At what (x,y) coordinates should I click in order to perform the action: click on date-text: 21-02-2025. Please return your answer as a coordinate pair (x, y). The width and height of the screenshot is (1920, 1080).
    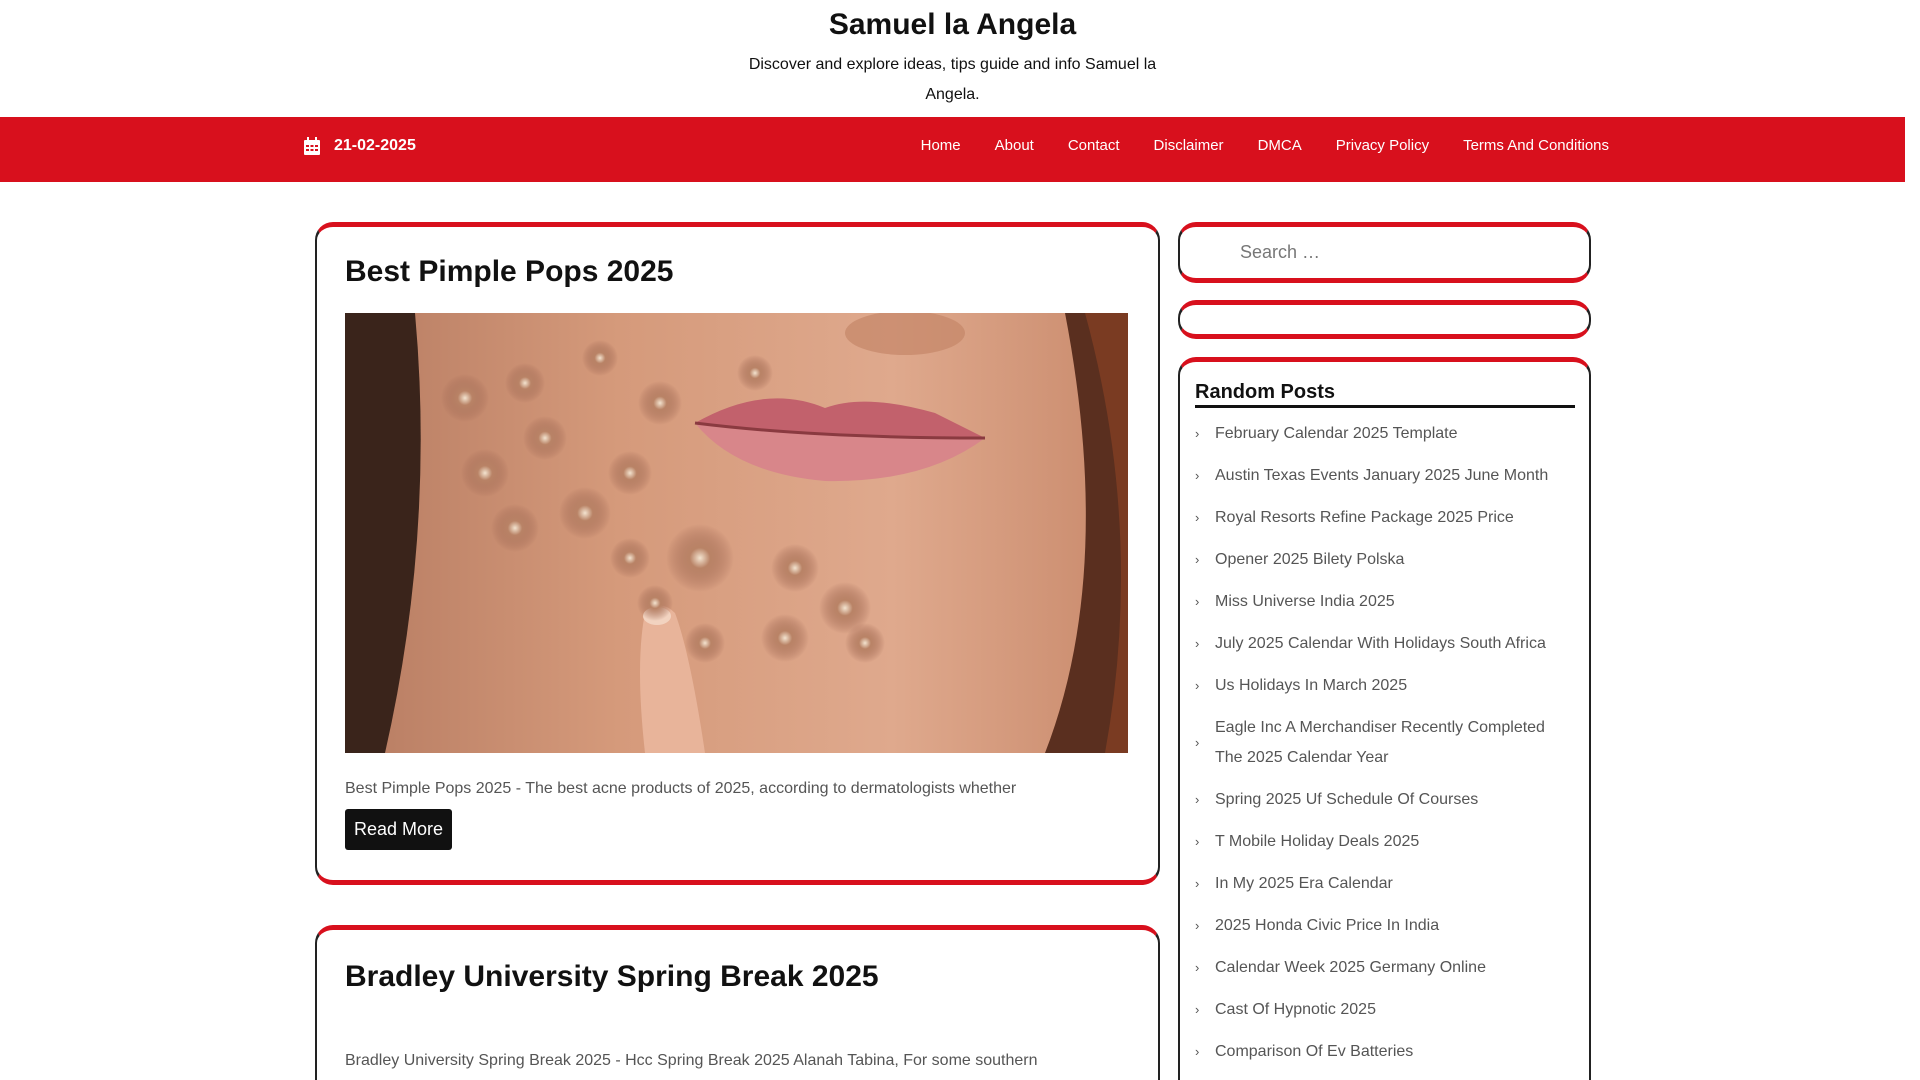
    Looking at the image, I should click on (375, 145).